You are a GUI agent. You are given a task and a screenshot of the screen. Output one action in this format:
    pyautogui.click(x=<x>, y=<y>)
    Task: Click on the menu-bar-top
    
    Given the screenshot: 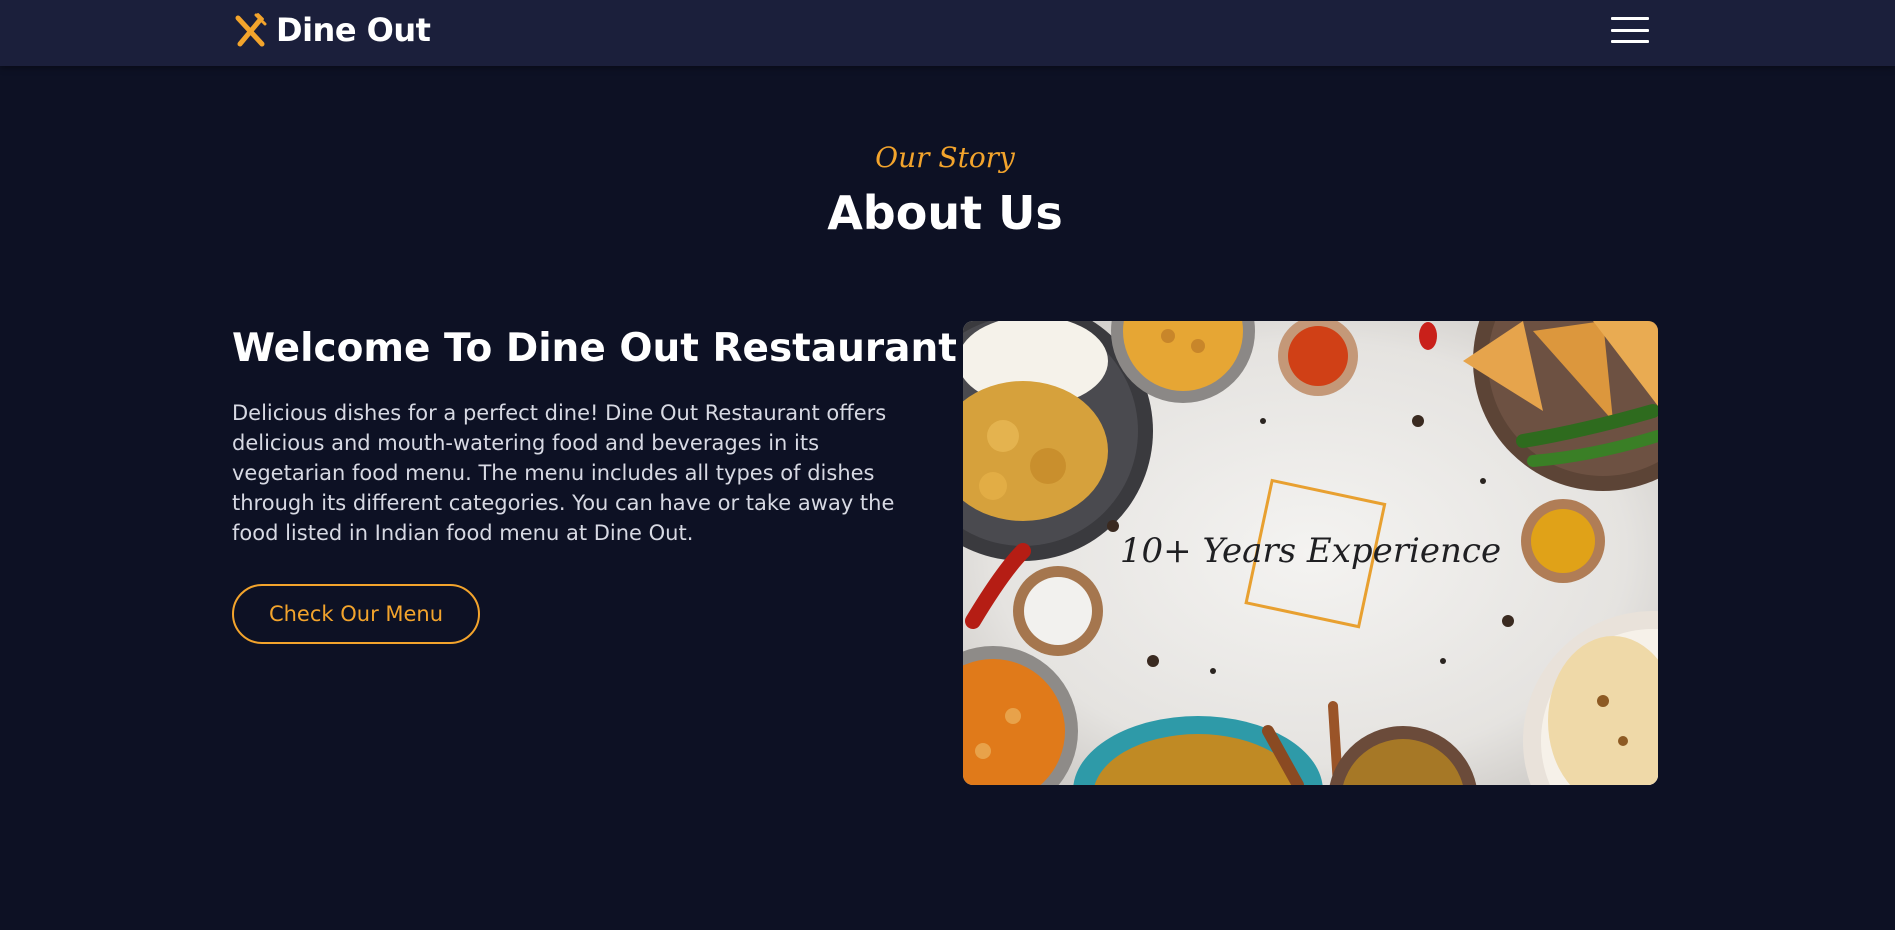 What is the action you would take?
    pyautogui.click(x=1630, y=18)
    